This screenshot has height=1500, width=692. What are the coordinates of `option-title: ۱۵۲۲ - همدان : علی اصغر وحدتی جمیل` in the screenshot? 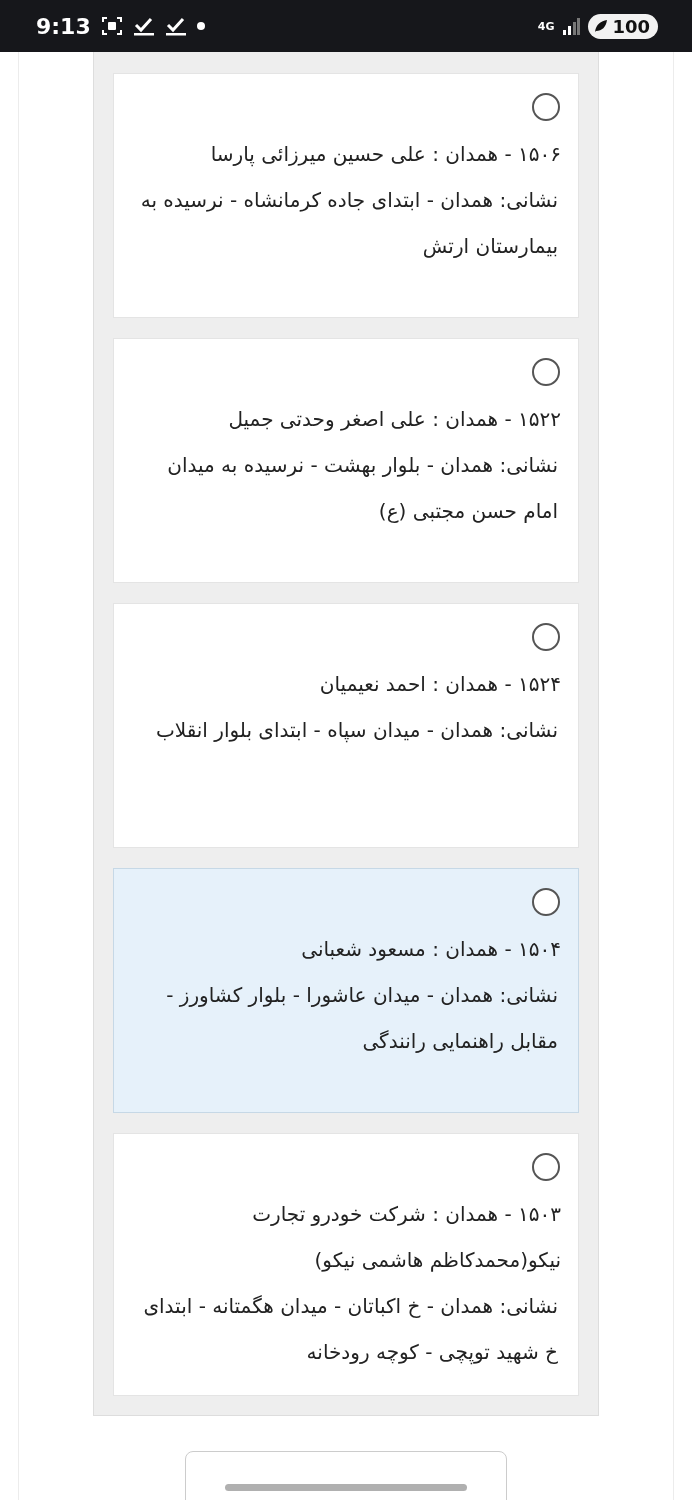 It's located at (395, 419).